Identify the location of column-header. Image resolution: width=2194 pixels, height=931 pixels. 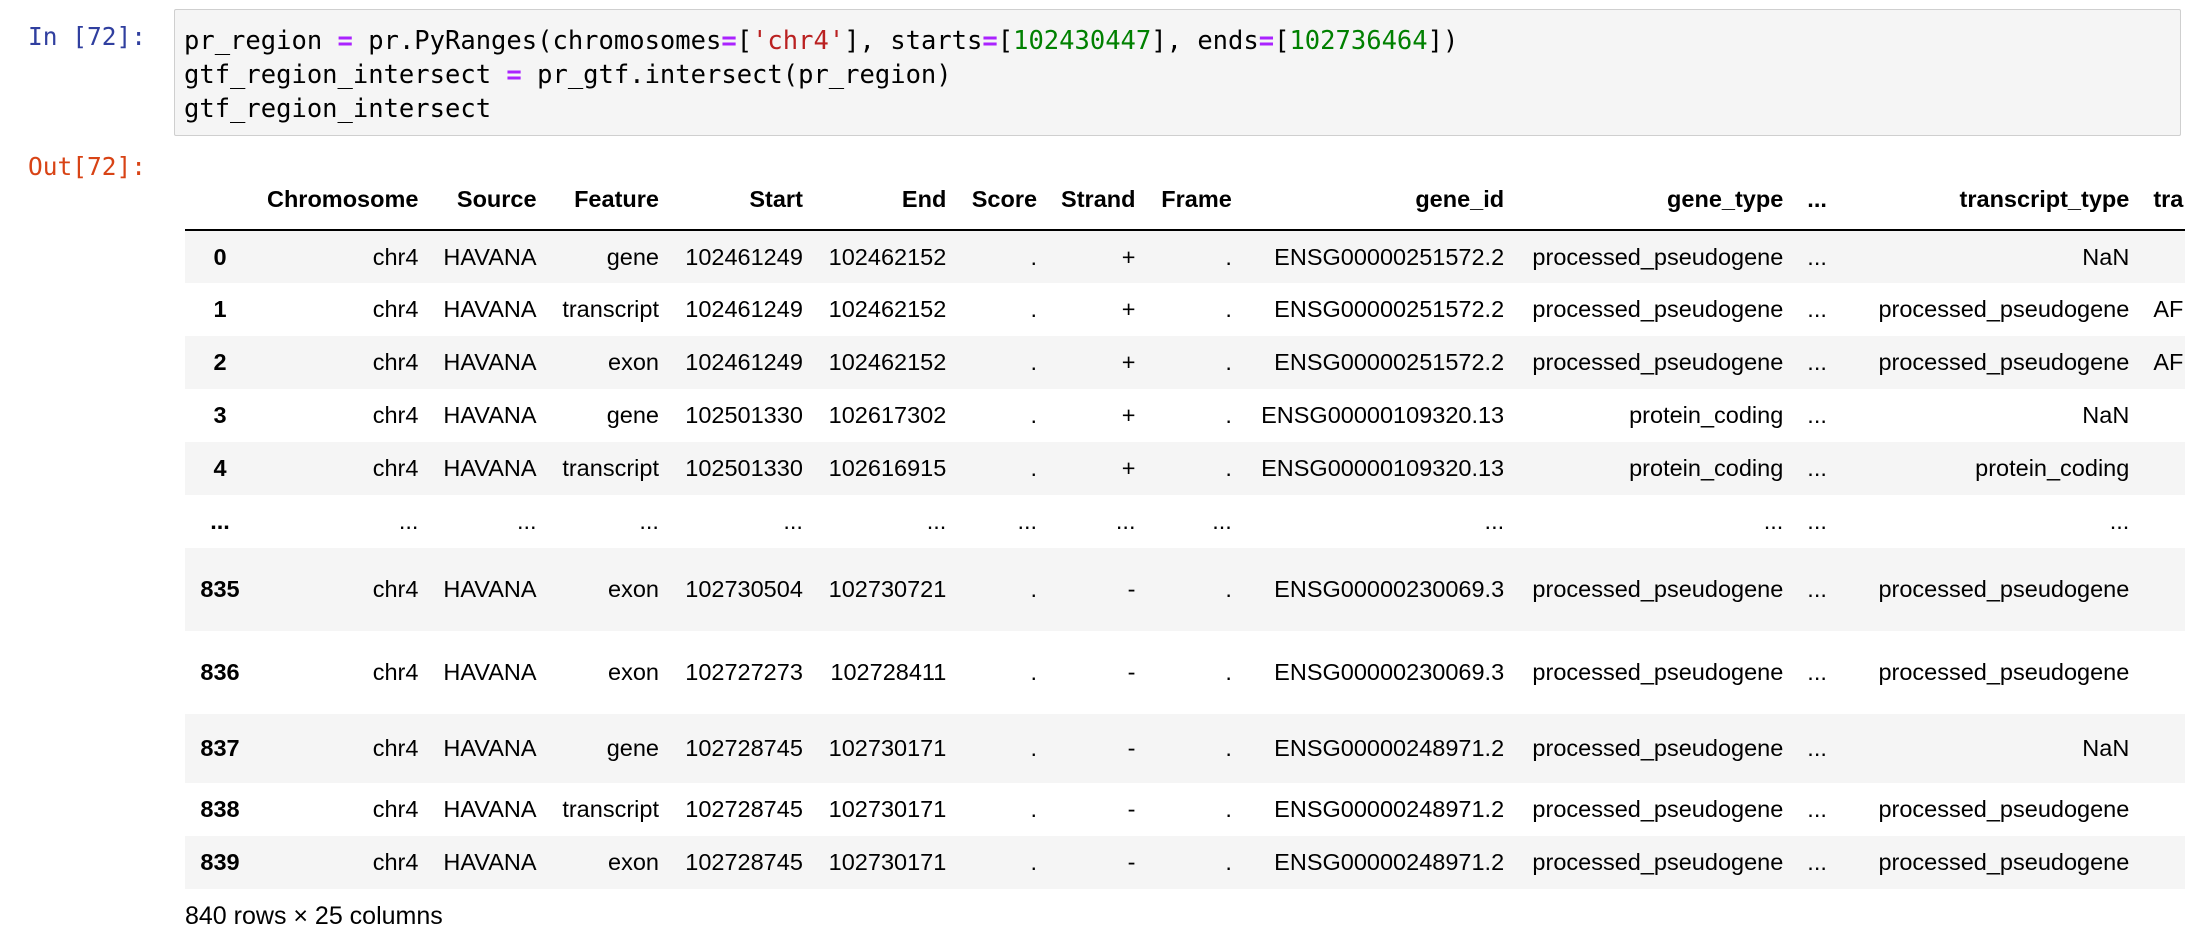
(220, 200).